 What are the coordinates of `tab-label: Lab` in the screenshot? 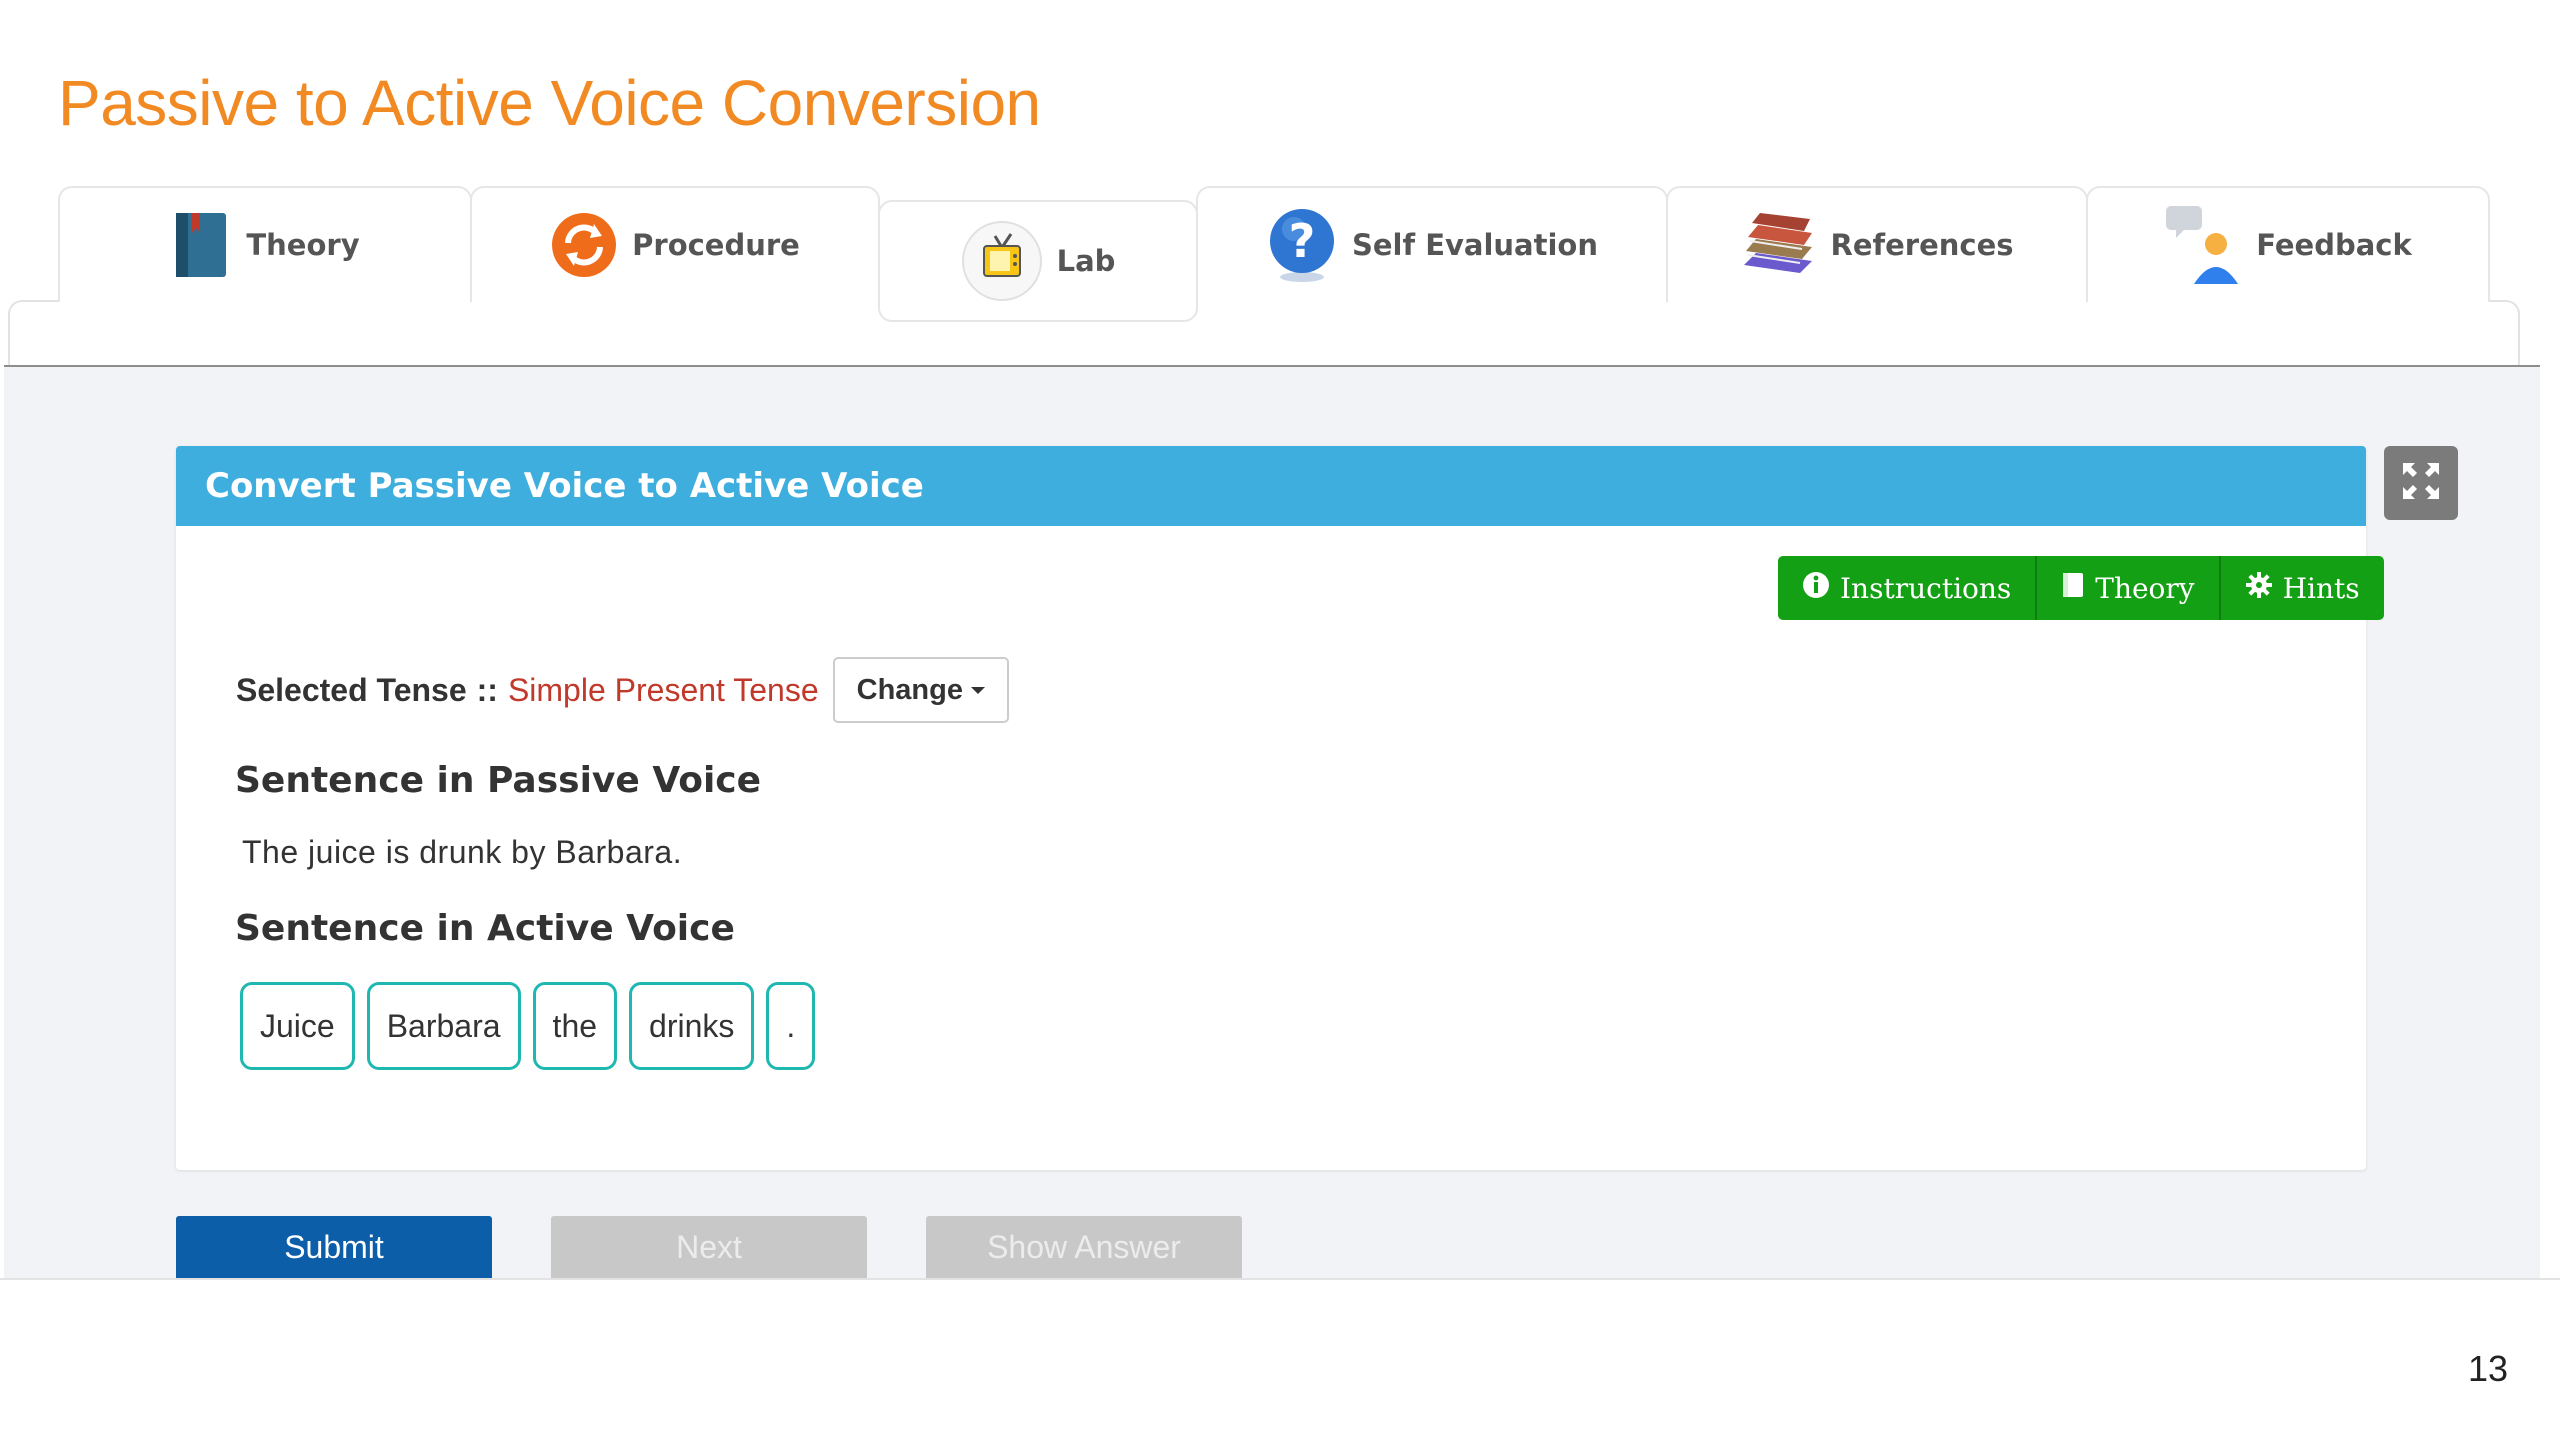 It's located at (1086, 261).